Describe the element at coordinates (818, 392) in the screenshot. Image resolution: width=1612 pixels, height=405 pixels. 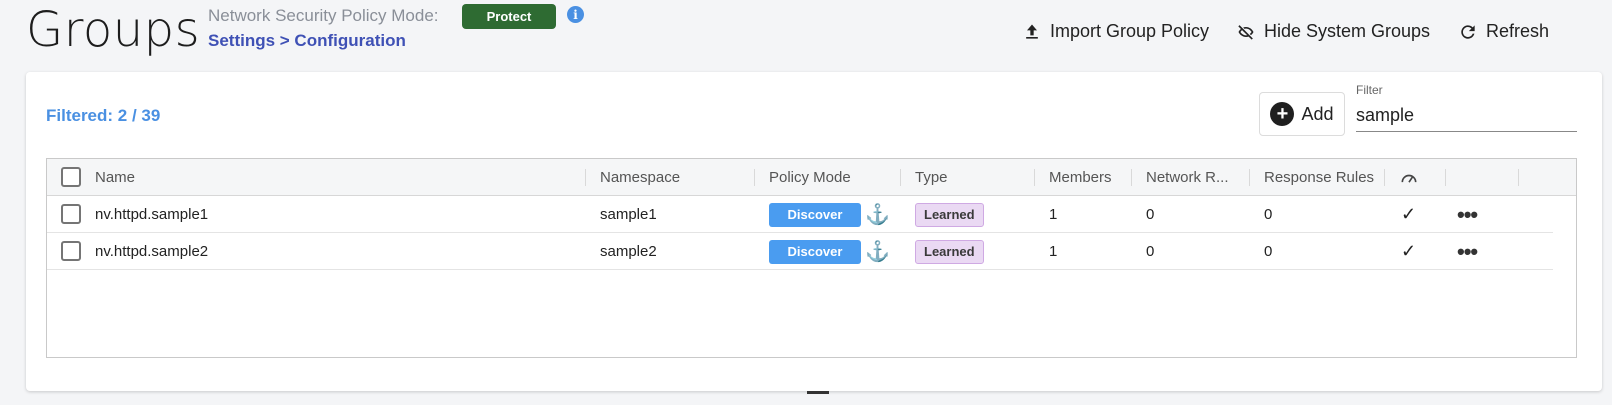
I see `panel-resize-handle` at that location.